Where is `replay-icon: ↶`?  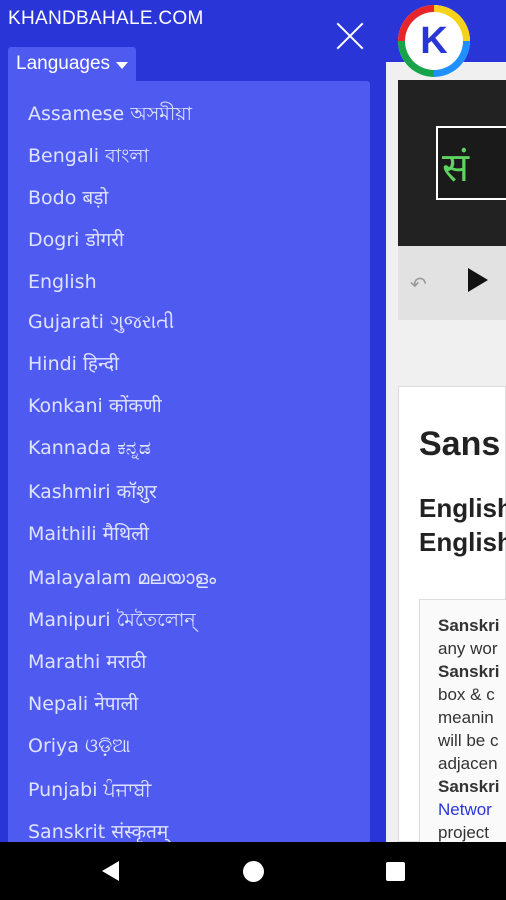 replay-icon: ↶ is located at coordinates (418, 284).